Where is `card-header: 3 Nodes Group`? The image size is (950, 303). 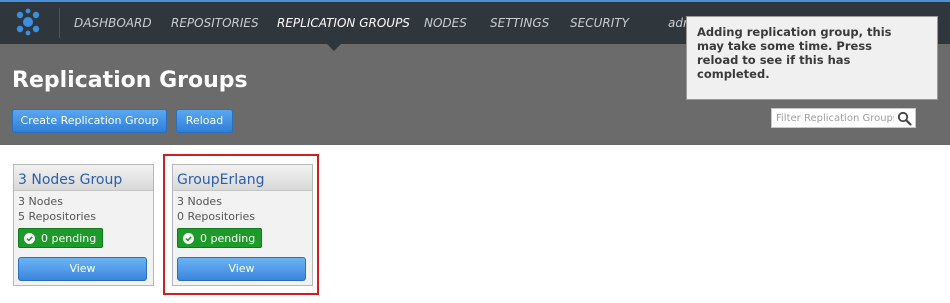 card-header: 3 Nodes Group is located at coordinates (83, 178).